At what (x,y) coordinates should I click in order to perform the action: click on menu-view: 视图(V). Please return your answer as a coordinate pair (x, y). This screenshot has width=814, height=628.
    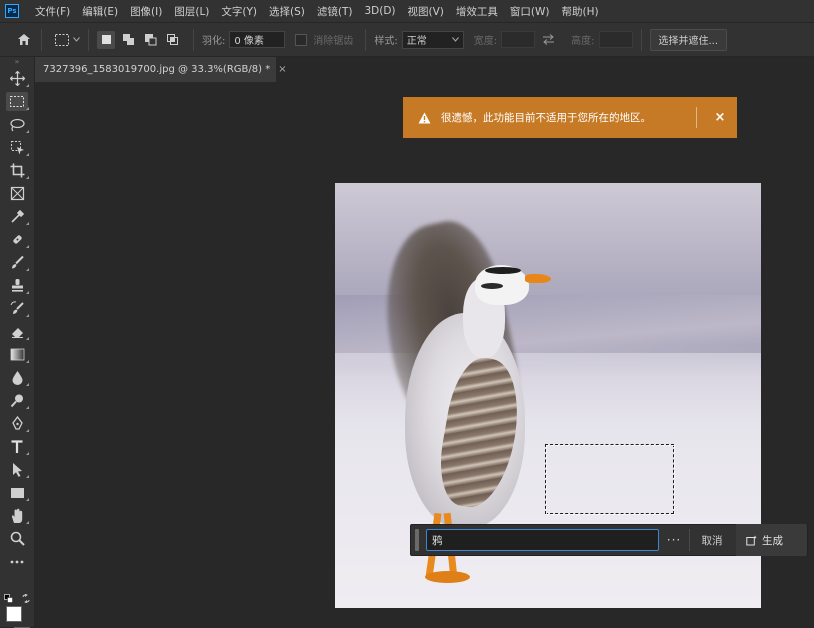
    Looking at the image, I should click on (426, 11).